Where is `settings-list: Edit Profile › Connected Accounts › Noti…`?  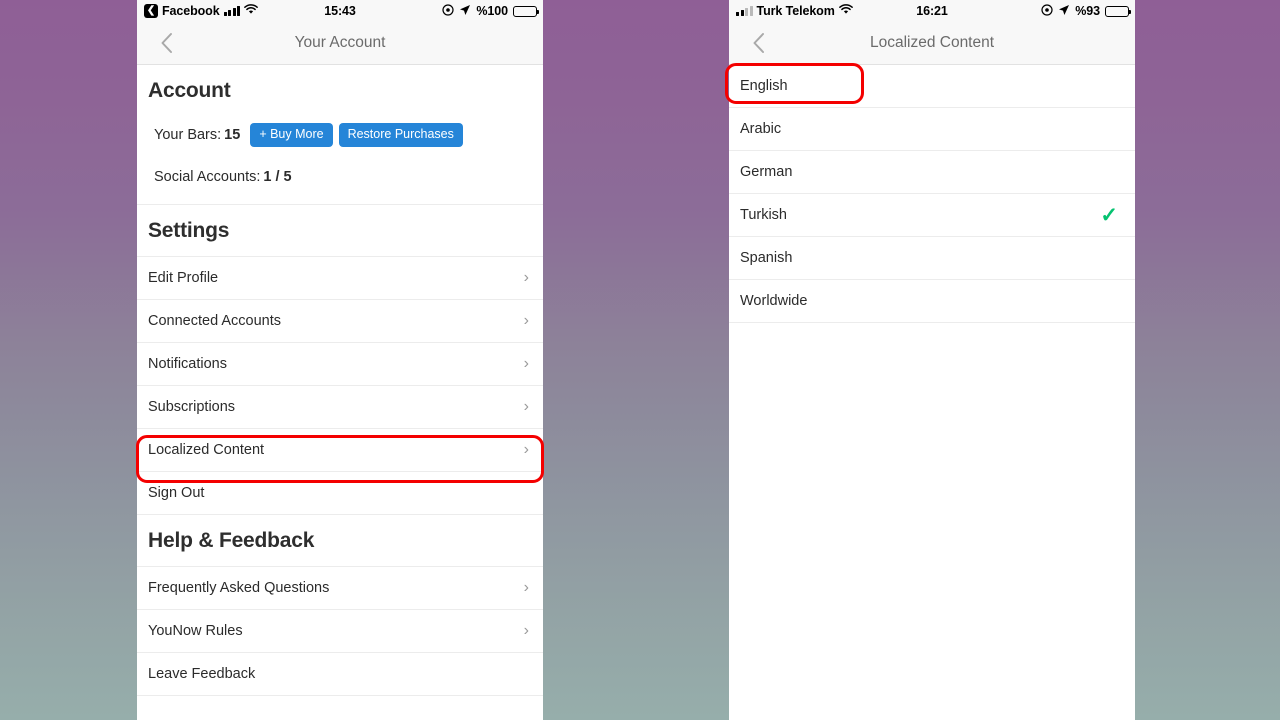 settings-list: Edit Profile › Connected Accounts › Noti… is located at coordinates (340, 386).